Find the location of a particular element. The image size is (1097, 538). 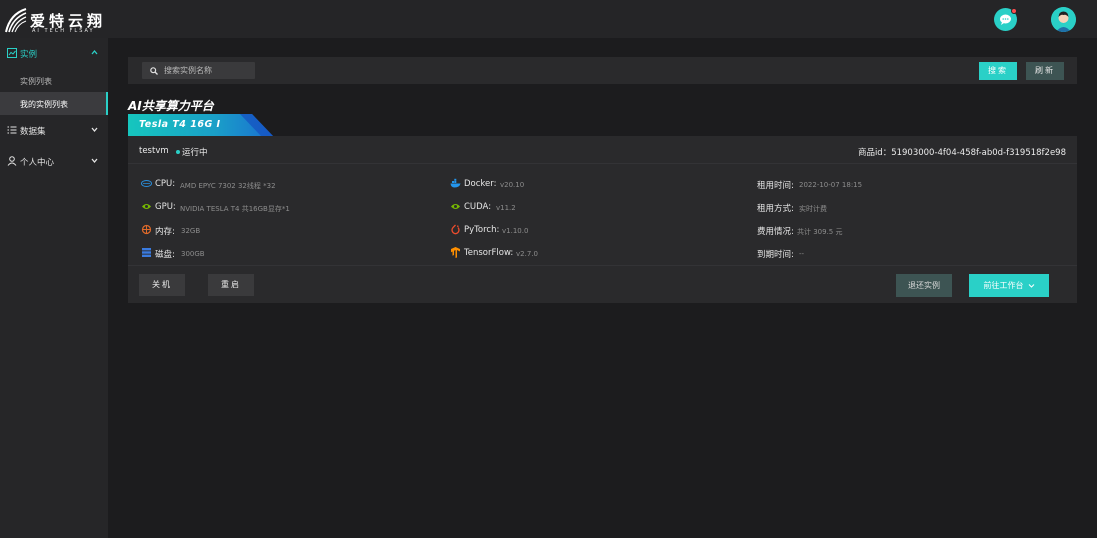

instance-name: testvm is located at coordinates (154, 151).